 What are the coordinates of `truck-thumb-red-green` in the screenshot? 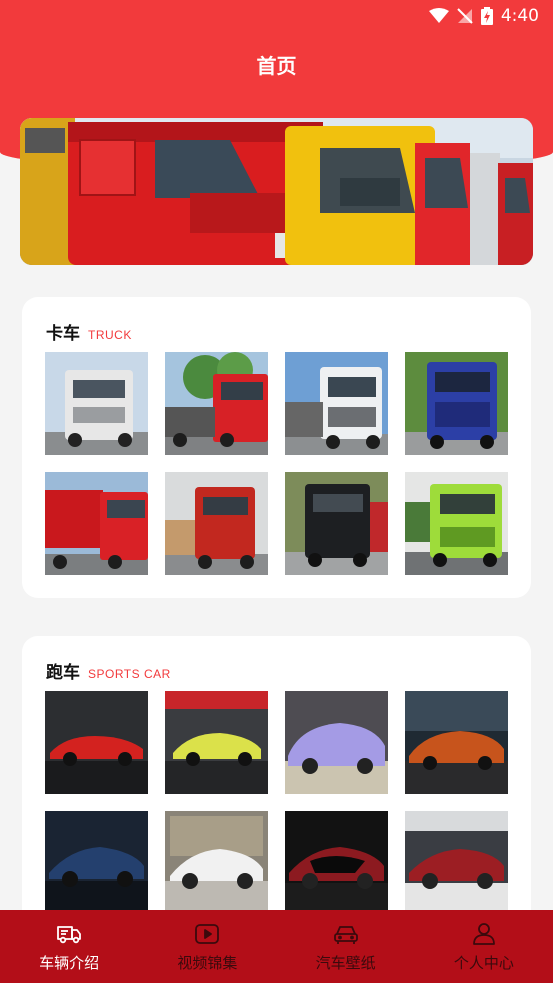 It's located at (216, 403).